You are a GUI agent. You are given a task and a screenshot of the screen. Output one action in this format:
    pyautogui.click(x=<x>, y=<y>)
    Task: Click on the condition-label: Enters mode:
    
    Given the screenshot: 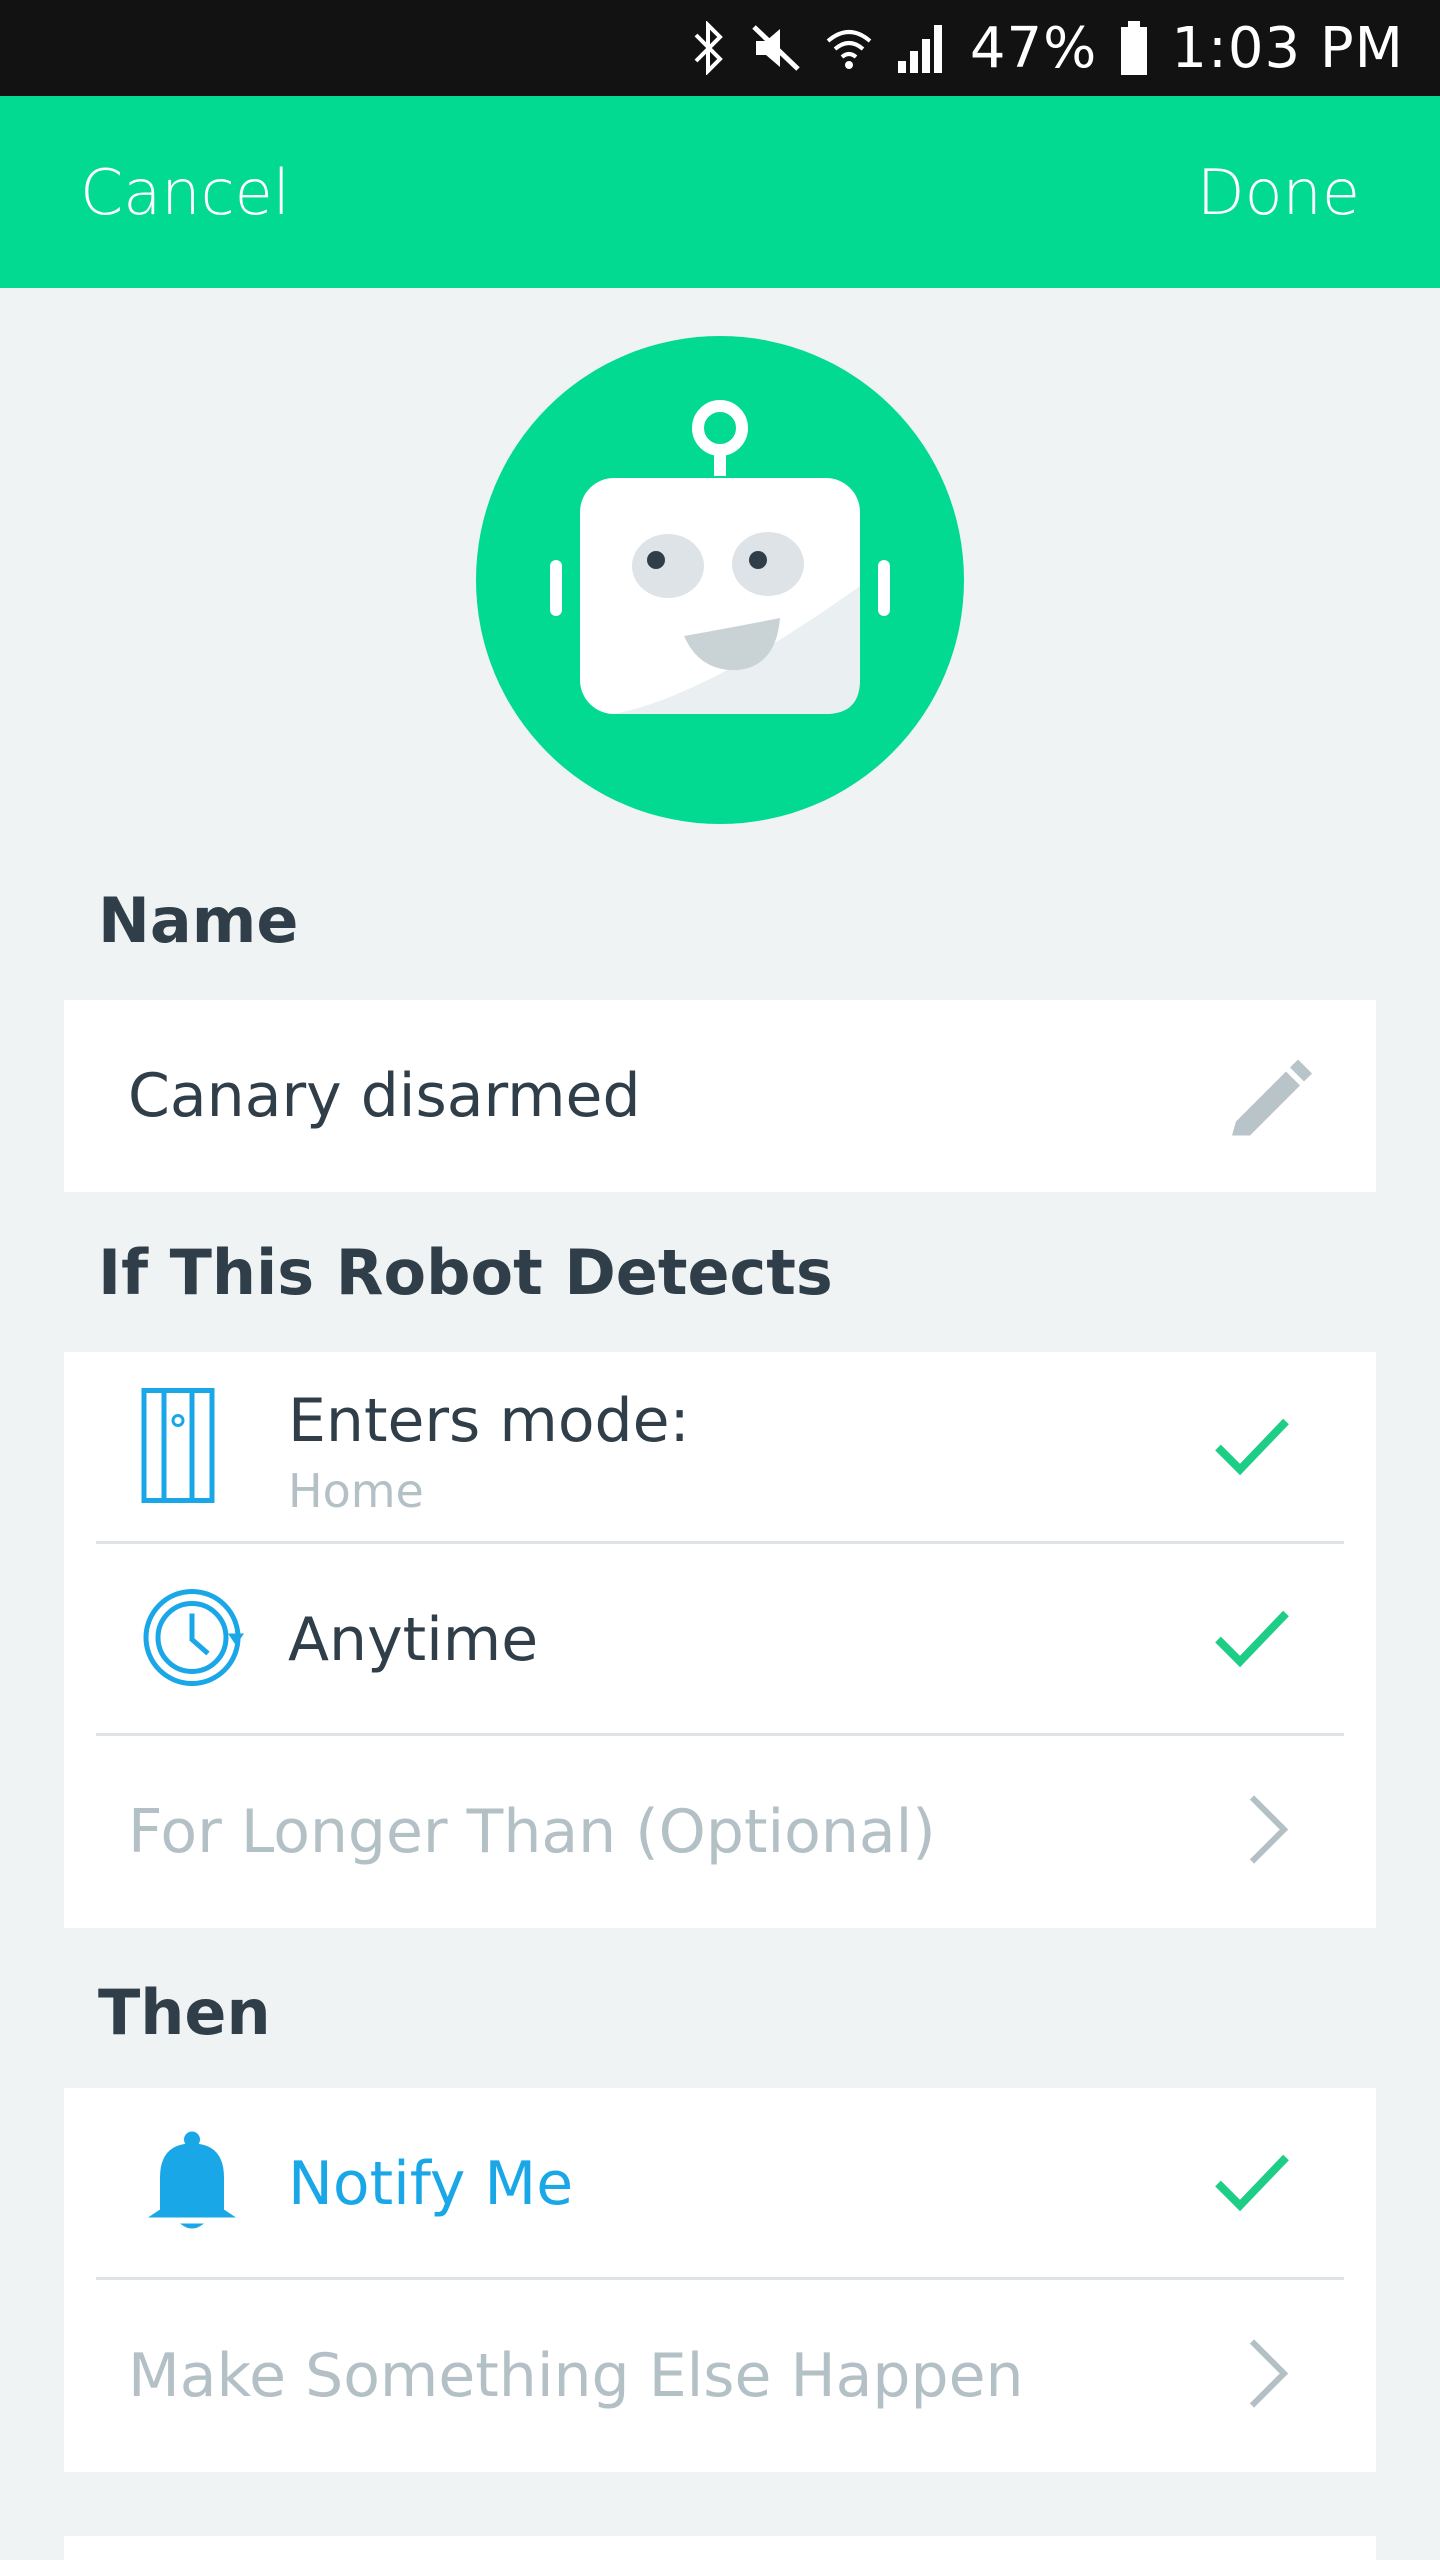 What is the action you would take?
    pyautogui.click(x=489, y=1421)
    